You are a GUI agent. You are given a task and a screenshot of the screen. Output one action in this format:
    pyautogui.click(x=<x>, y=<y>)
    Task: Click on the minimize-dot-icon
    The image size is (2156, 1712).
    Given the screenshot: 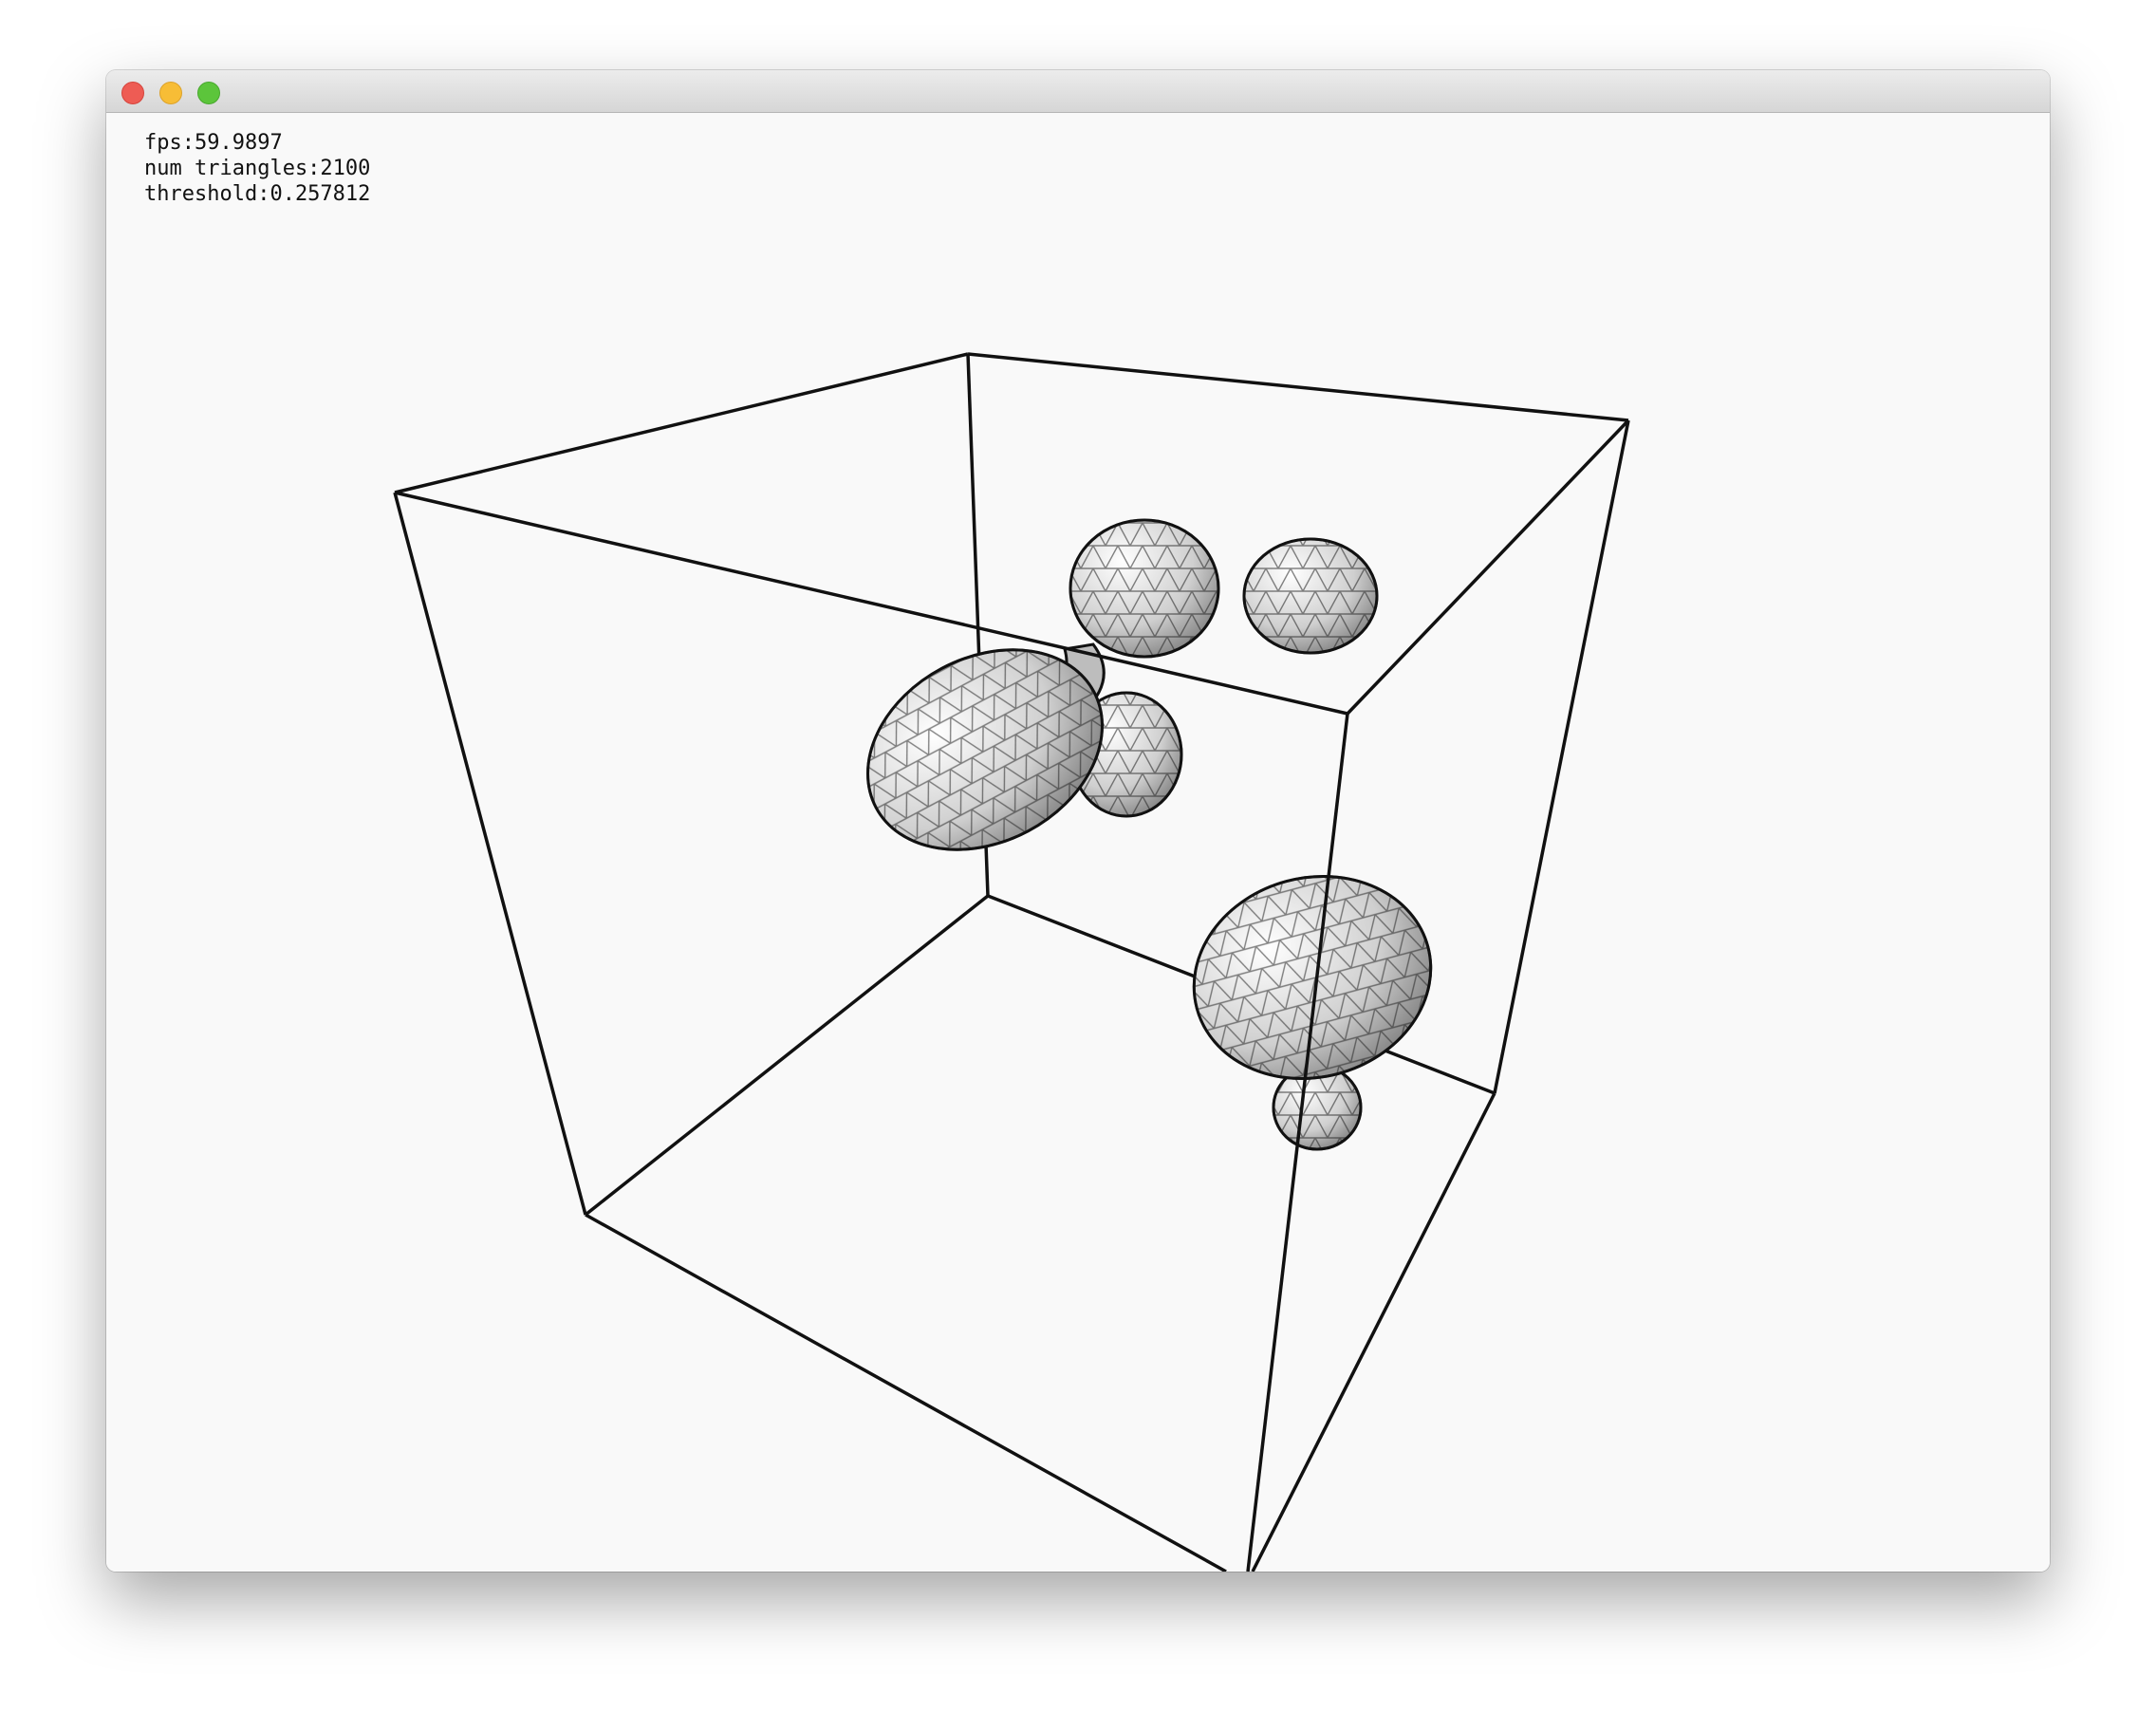 What is the action you would take?
    pyautogui.click(x=170, y=93)
    